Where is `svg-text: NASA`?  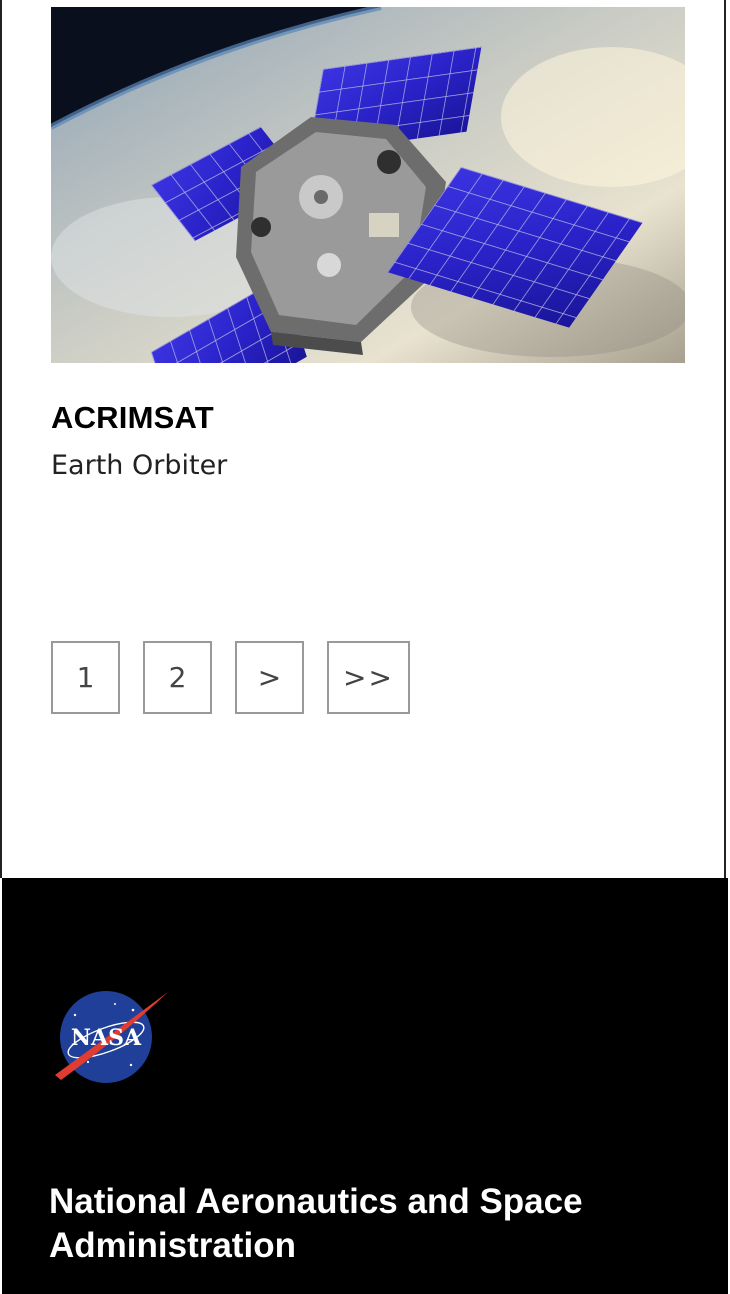 svg-text: NASA is located at coordinates (106, 1038).